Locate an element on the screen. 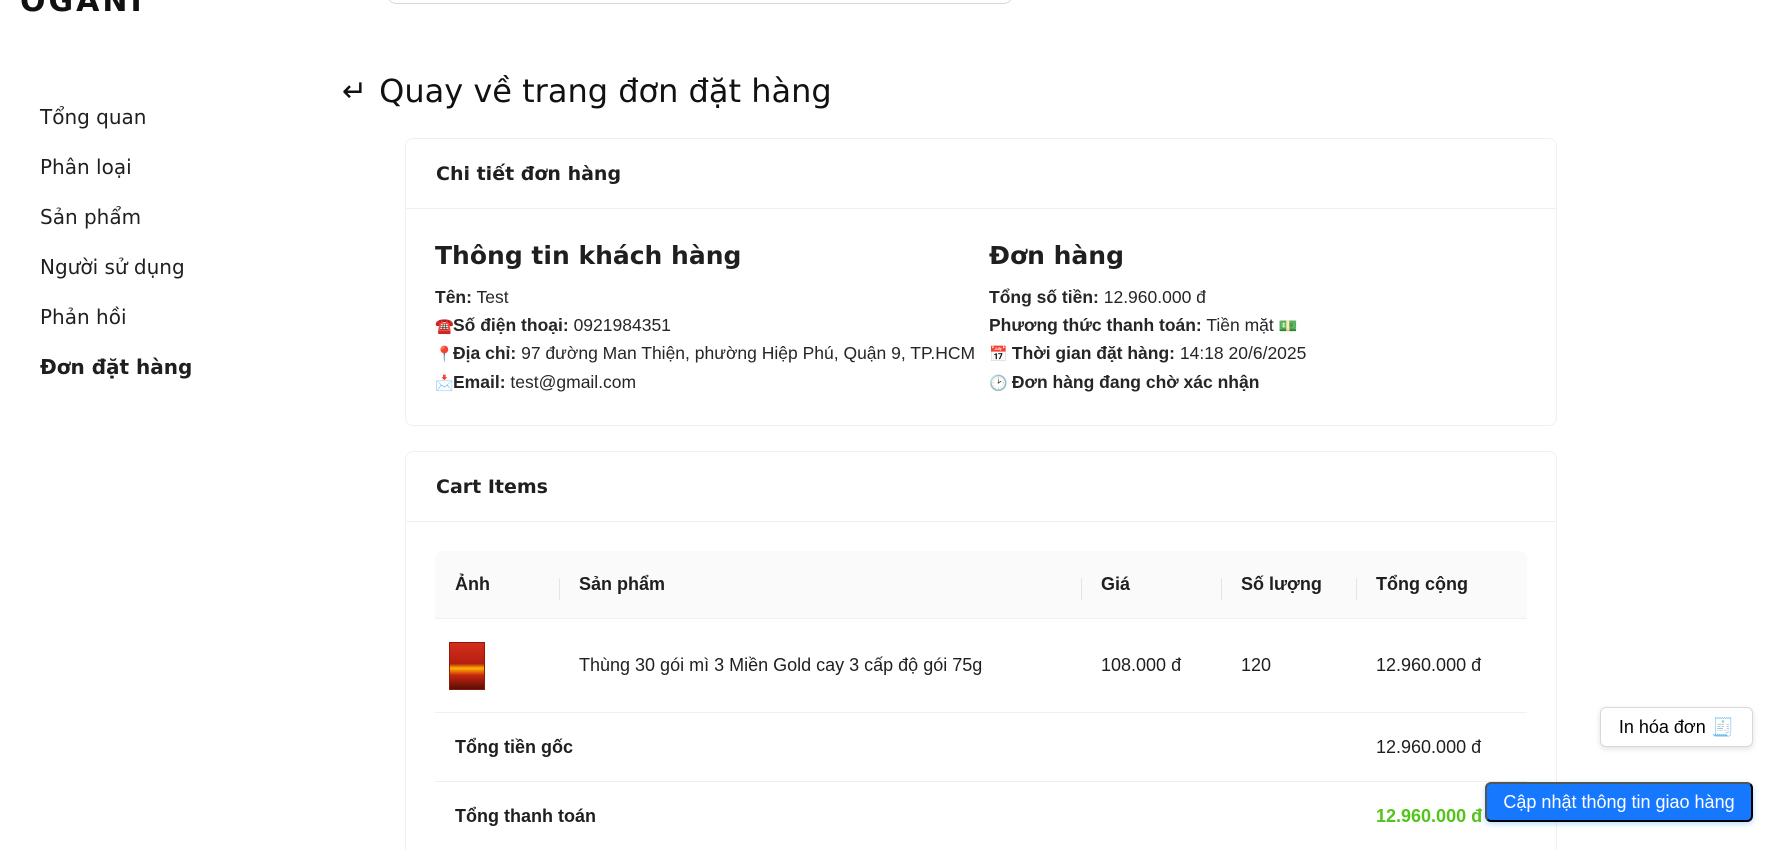 The image size is (1774, 850). column-header-price: Giá is located at coordinates (1151, 587).